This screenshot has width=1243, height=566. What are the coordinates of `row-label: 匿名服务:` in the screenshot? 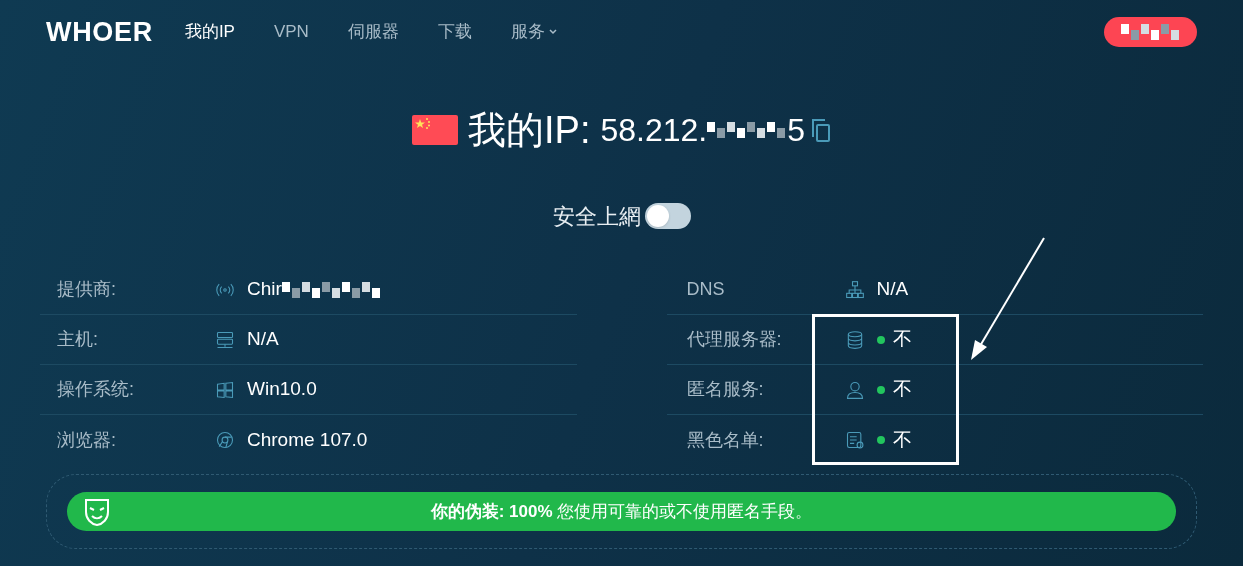 It's located at (725, 389).